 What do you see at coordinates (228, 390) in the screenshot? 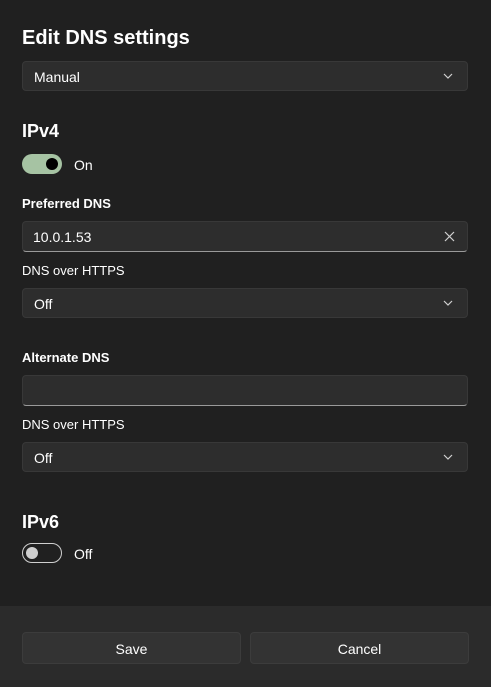
I see `alternate-dns-input` at bounding box center [228, 390].